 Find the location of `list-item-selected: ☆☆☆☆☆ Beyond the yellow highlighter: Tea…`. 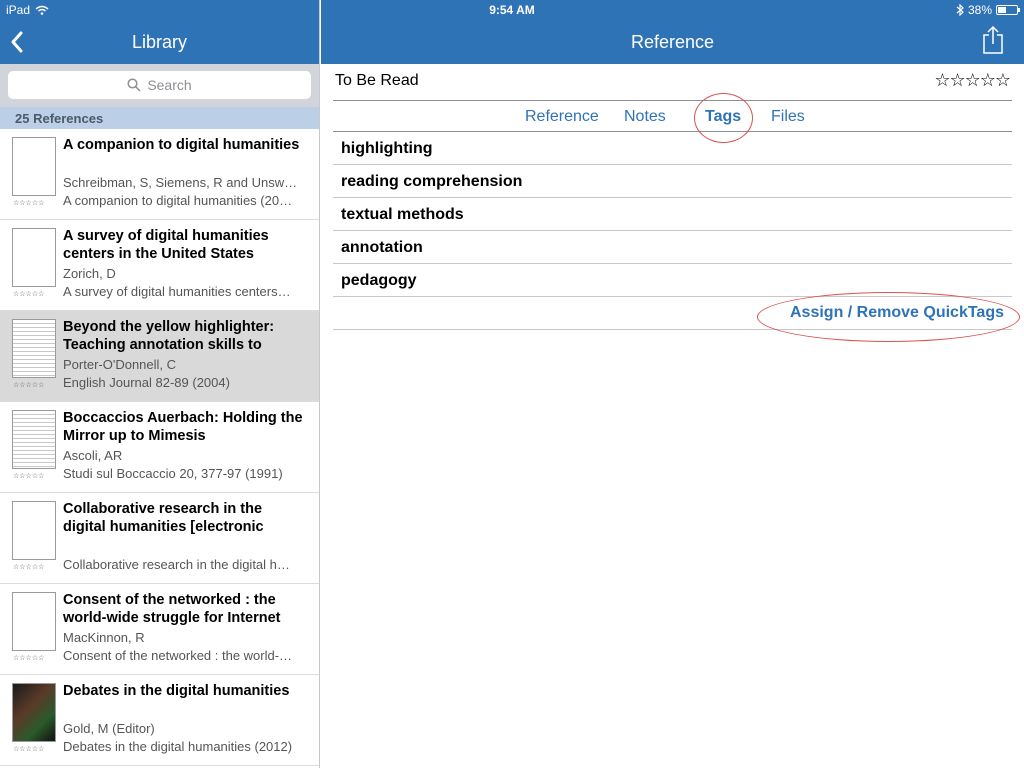

list-item-selected: ☆☆☆☆☆ Beyond the yellow highlighter: Tea… is located at coordinates (159, 356).